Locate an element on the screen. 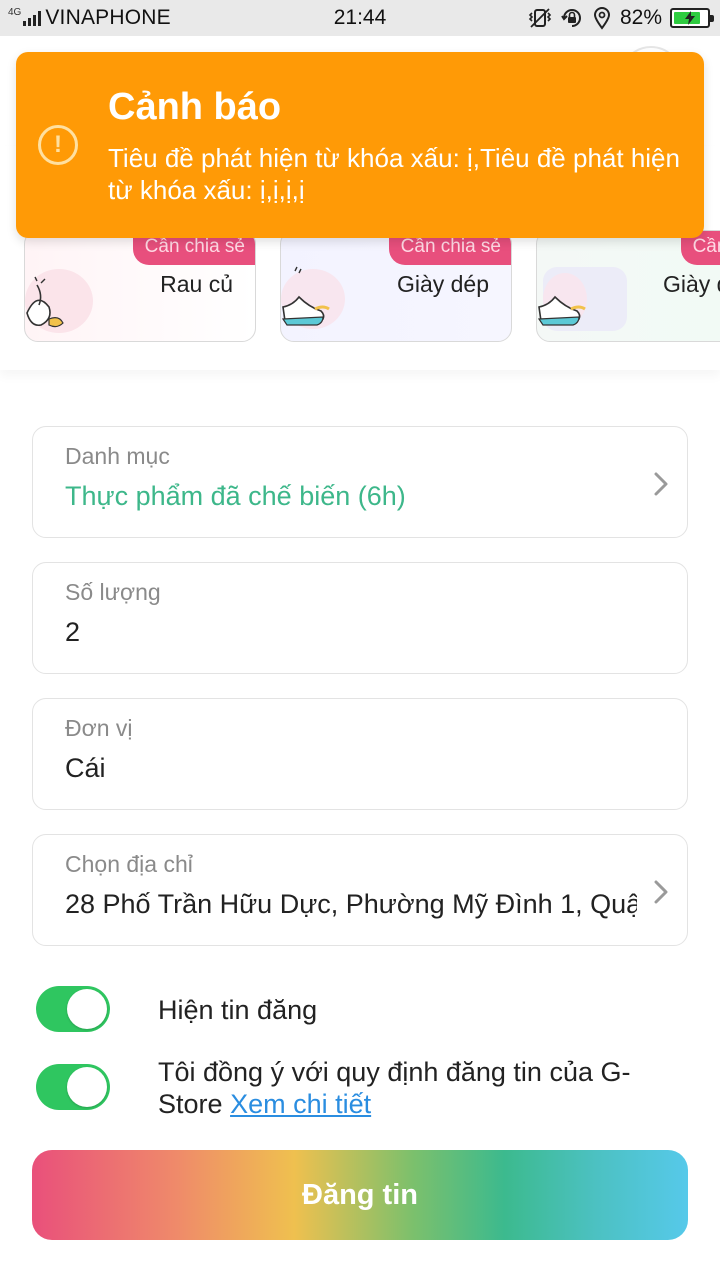  warning-icon: ! is located at coordinates (58, 145).